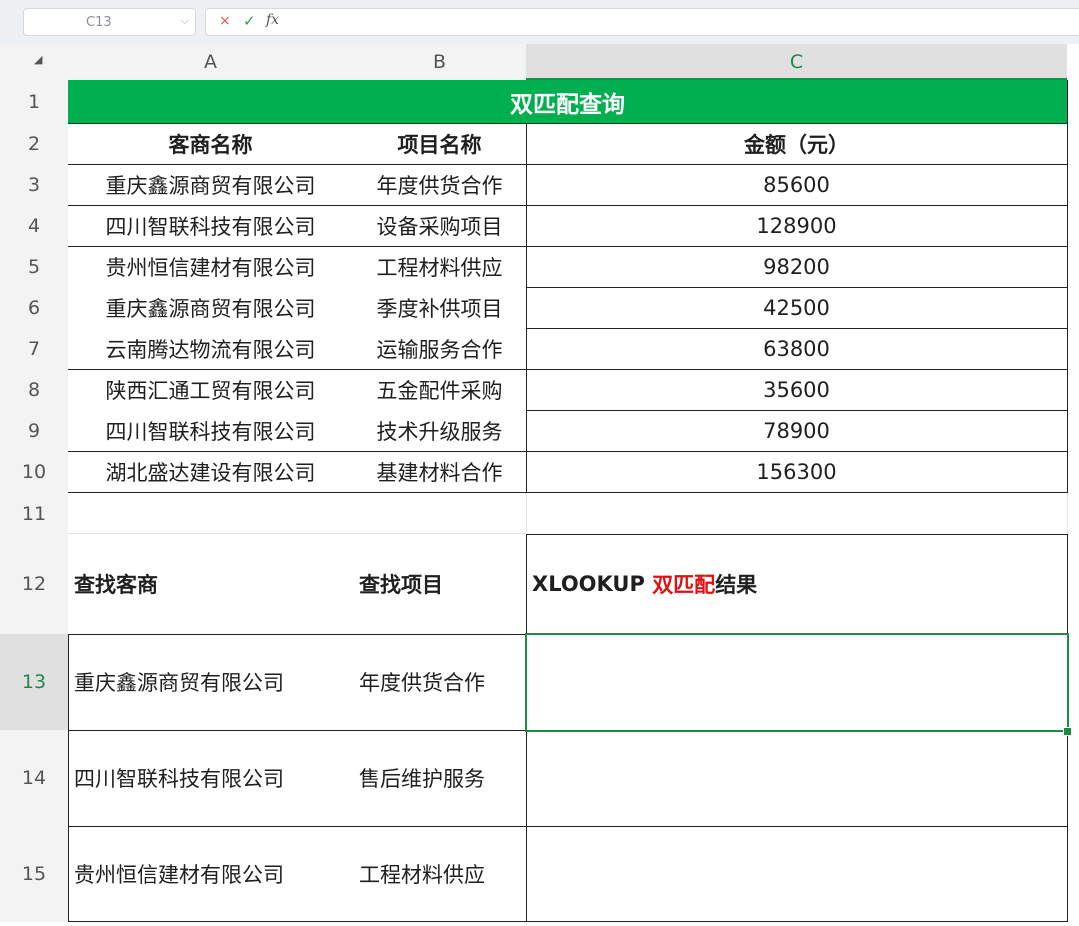  I want to click on cell-reference: C13, so click(99, 22).